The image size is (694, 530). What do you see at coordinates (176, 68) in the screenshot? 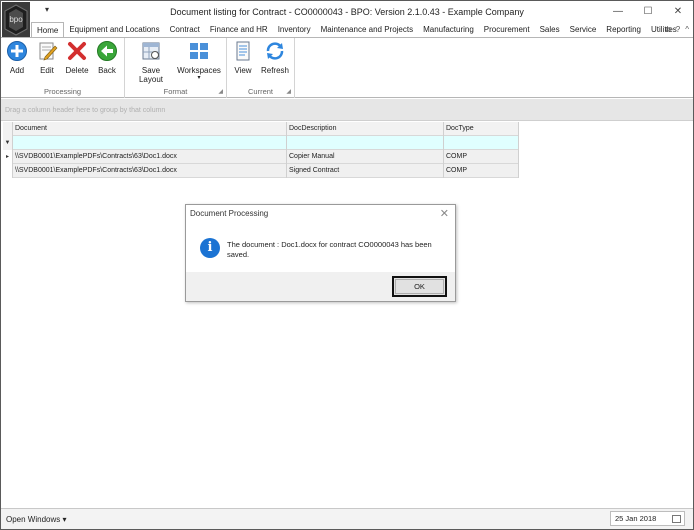
I see `format-group: Save Layout Workspaces ▾ Format ◢` at bounding box center [176, 68].